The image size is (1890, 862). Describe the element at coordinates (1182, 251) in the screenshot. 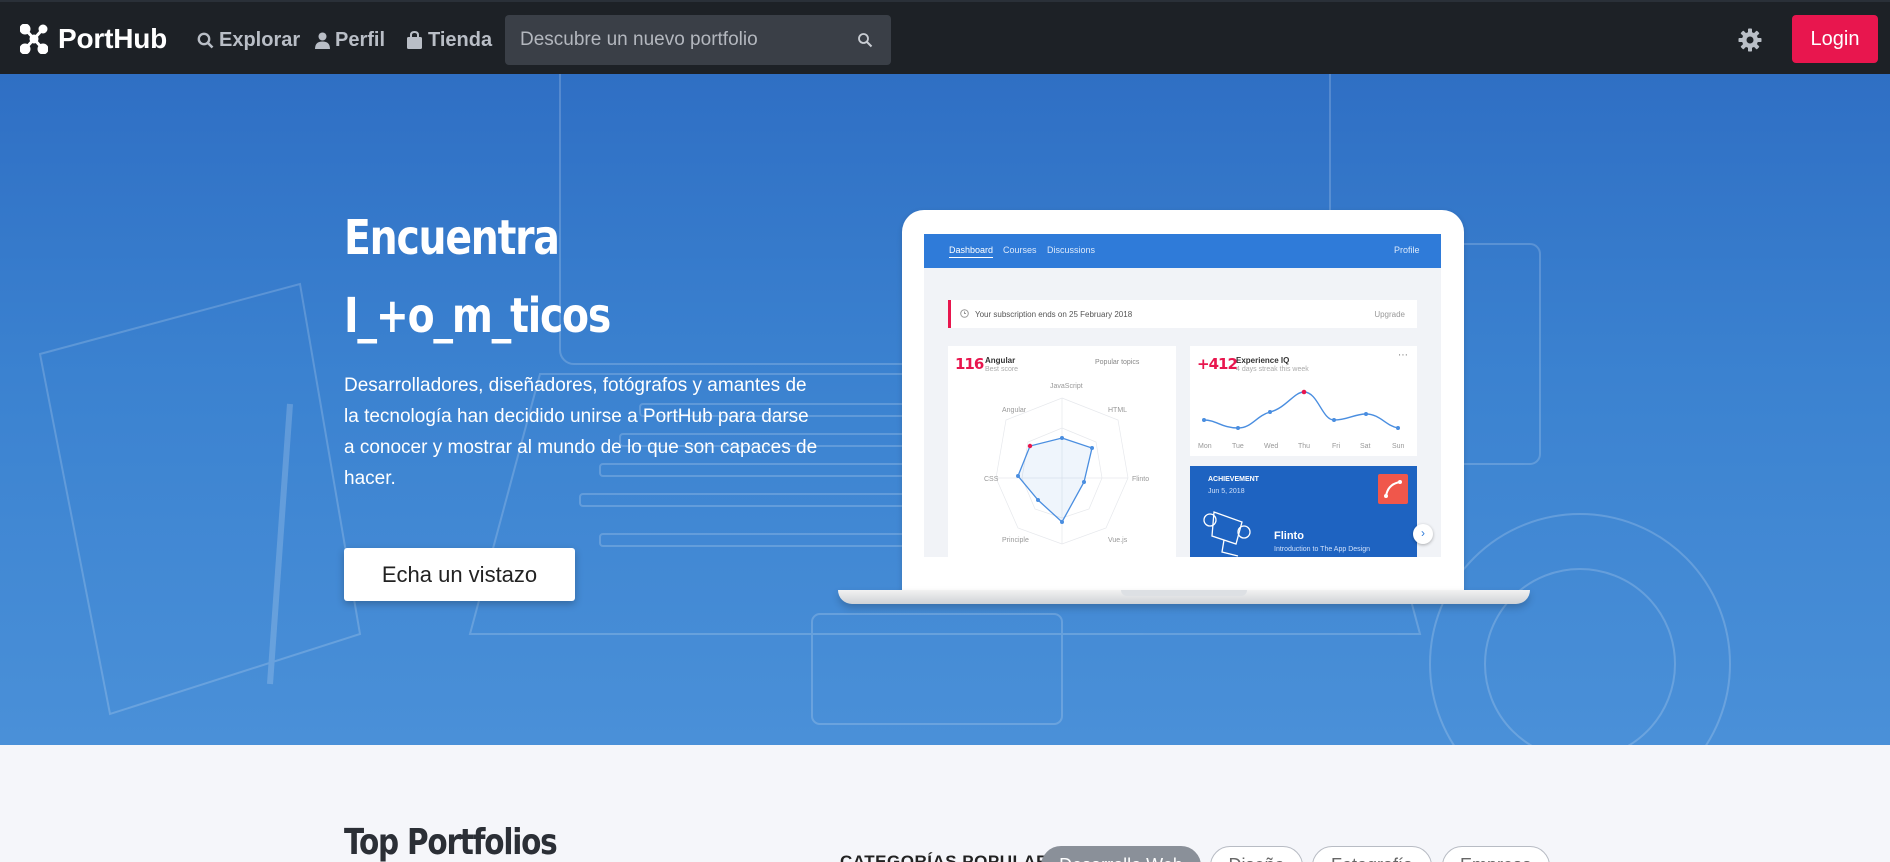

I see `mockup-topbar: Dashboard Courses Discussions Profile` at that location.